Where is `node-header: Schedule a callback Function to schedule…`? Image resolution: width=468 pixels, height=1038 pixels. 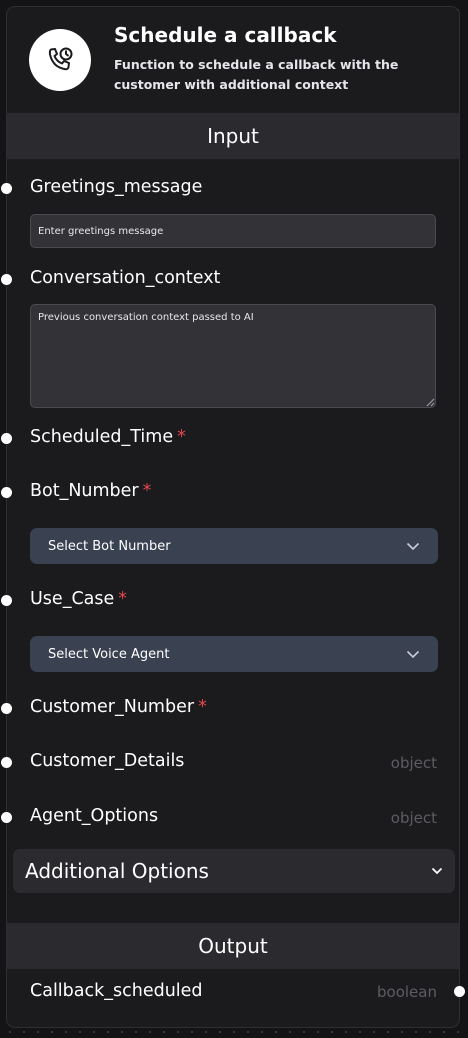 node-header: Schedule a callback Function to schedule… is located at coordinates (233, 60).